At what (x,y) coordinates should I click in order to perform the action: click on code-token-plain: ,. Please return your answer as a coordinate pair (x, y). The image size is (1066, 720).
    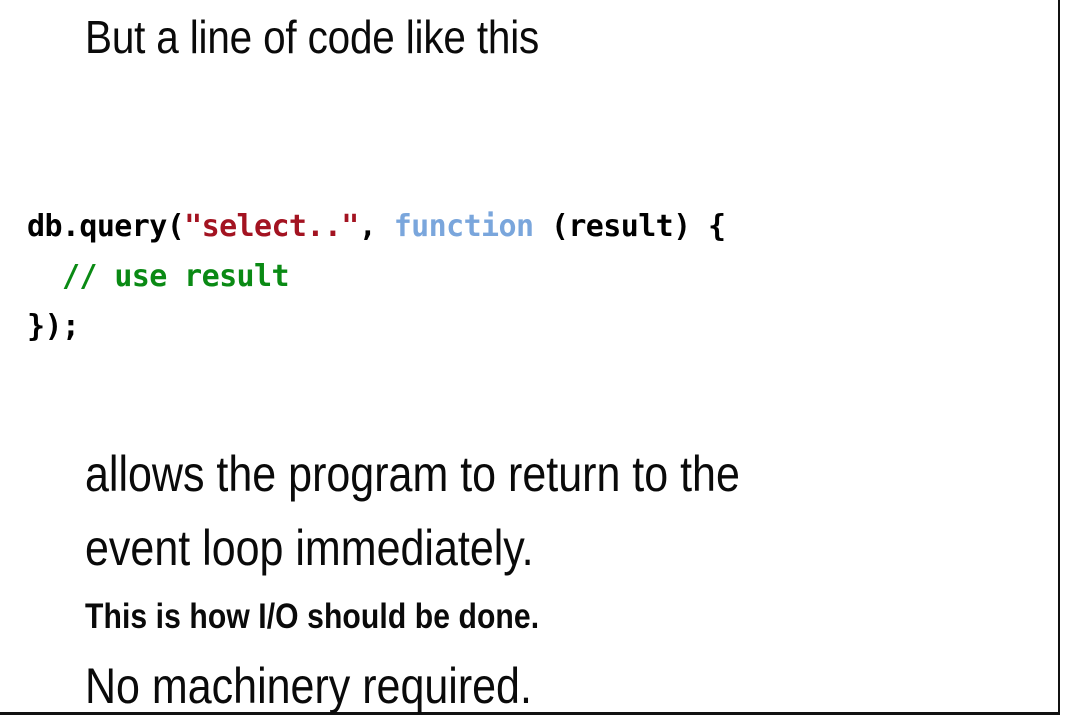
    Looking at the image, I should click on (376, 226).